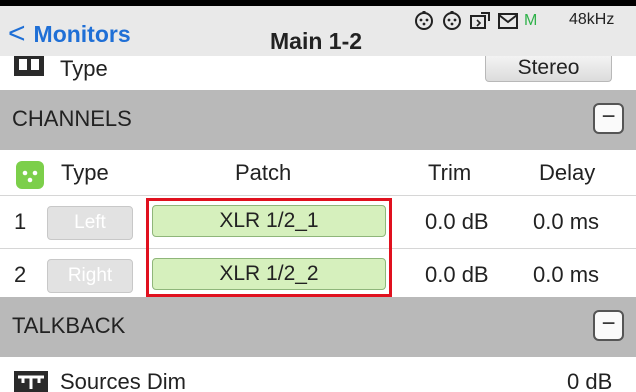  I want to click on back-button: < Monitors, so click(69, 34).